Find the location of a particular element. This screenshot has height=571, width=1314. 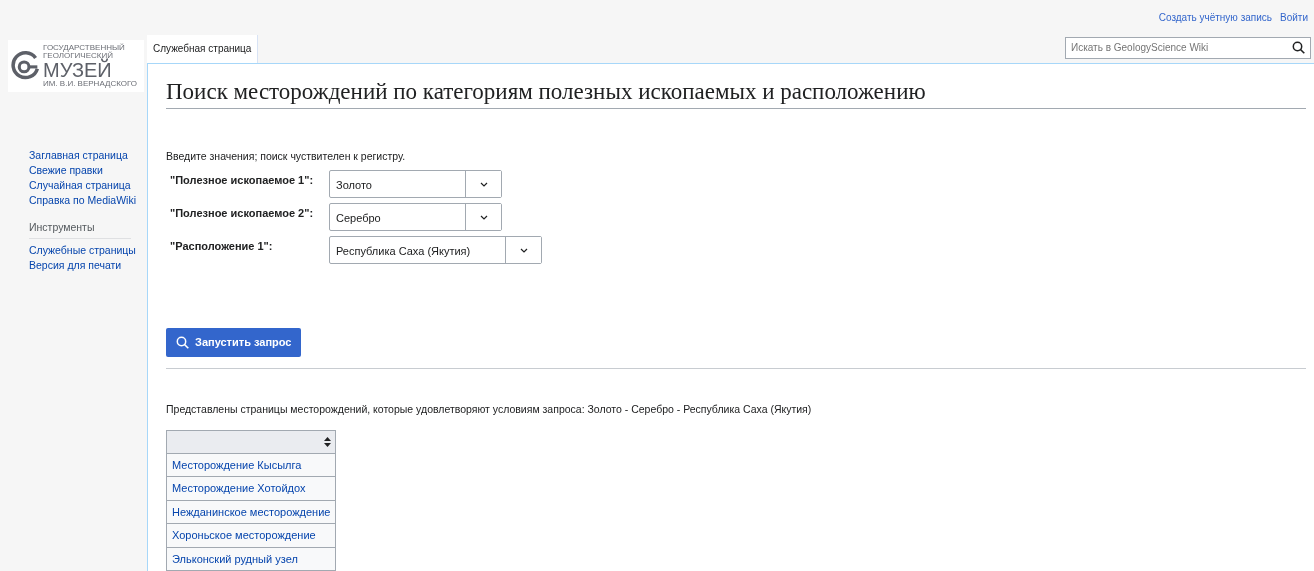

field-label: "Полезное ископаемое 1": is located at coordinates (242, 181).